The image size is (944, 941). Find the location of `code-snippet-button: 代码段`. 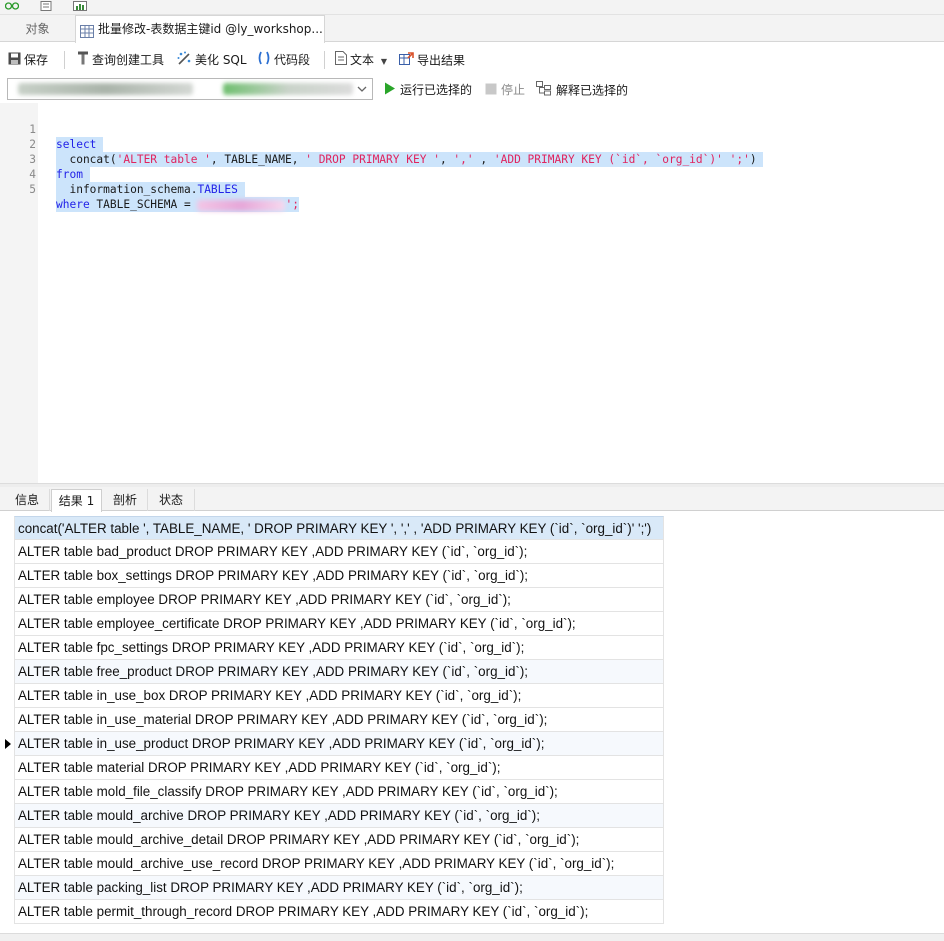

code-snippet-button: 代码段 is located at coordinates (283, 60).